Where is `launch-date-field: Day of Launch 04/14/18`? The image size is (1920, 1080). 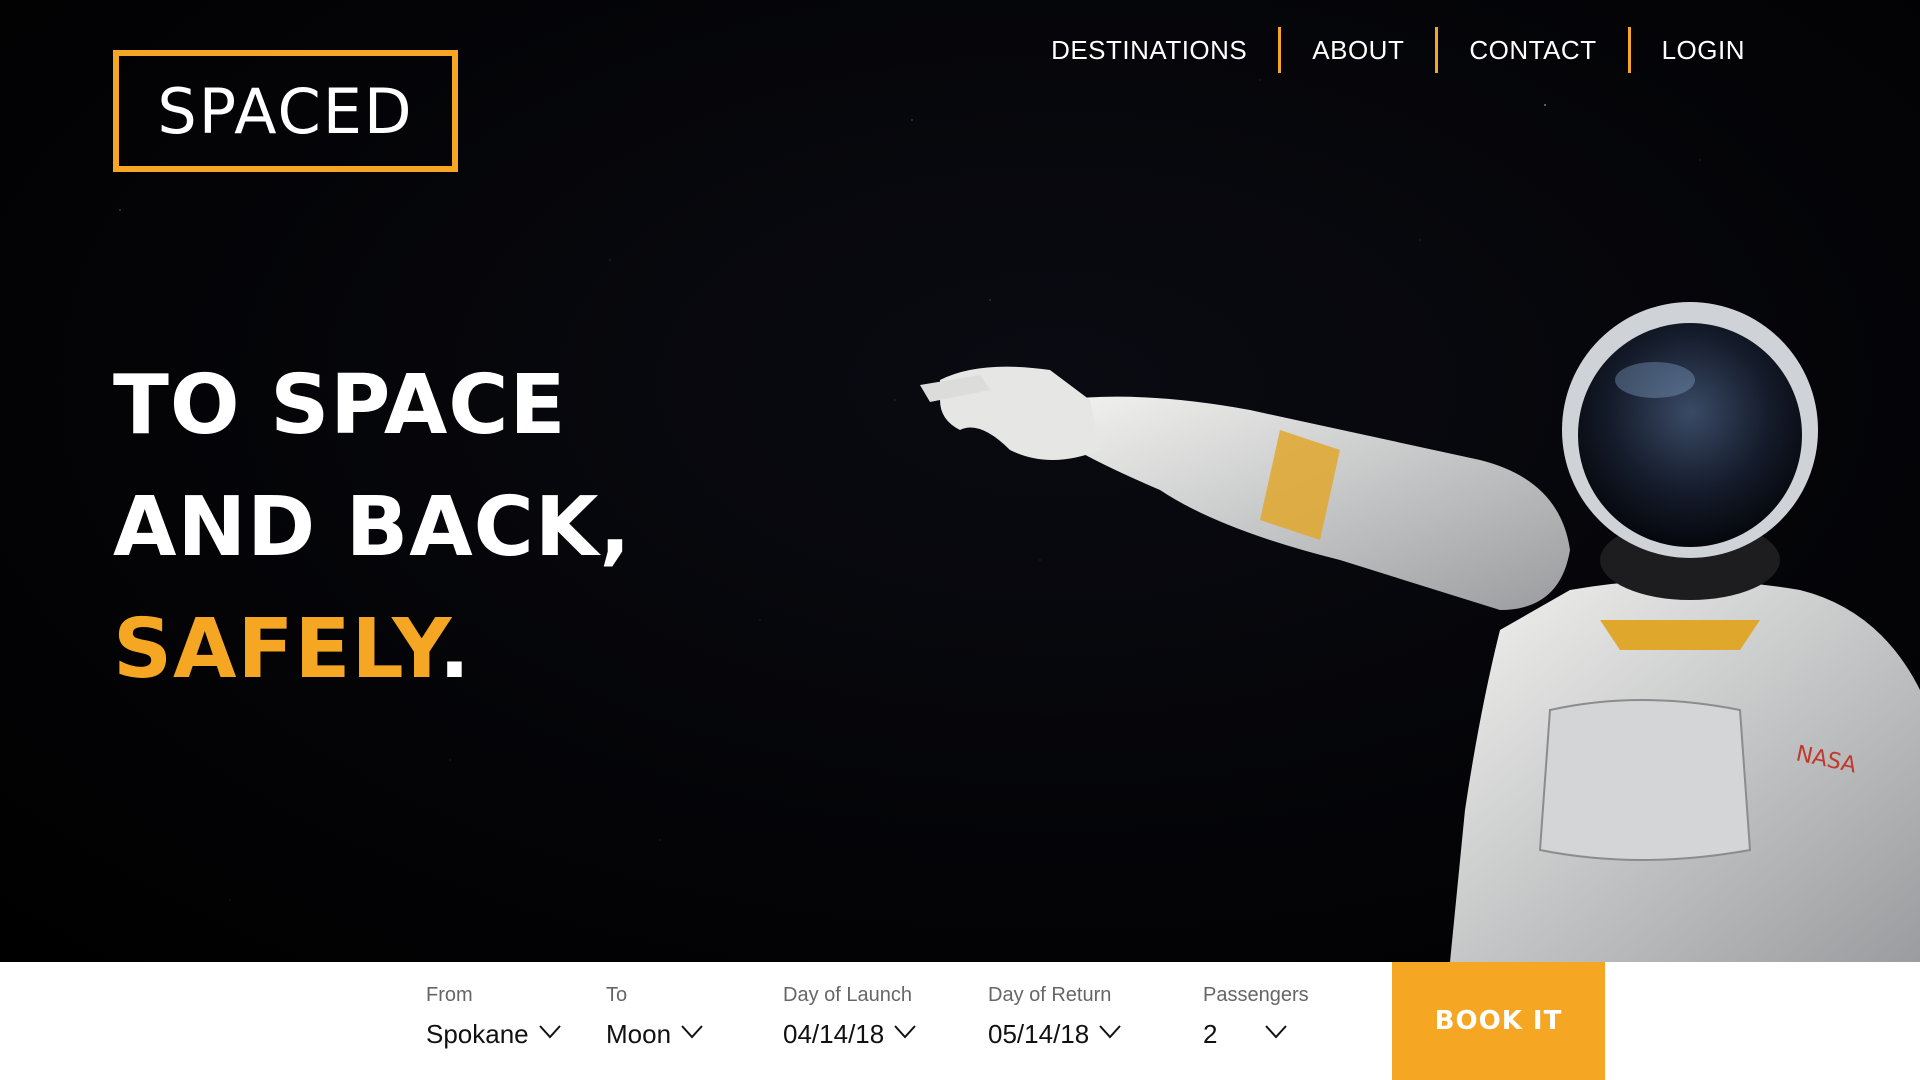 launch-date-field: Day of Launch 04/14/18 is located at coordinates (849, 1017).